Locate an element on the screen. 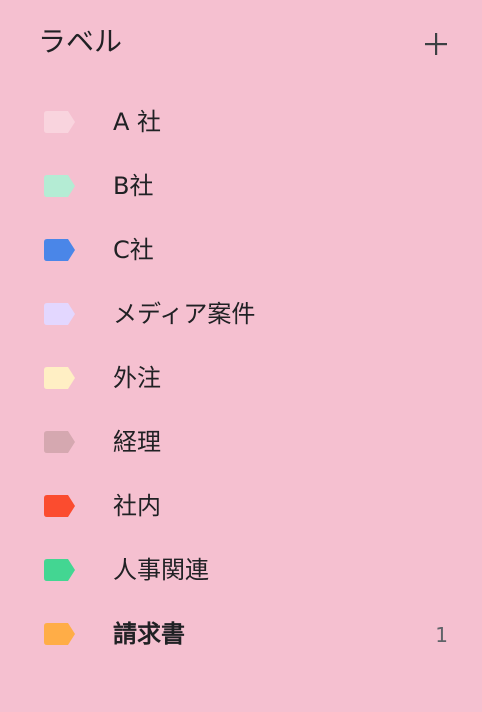 This screenshot has height=712, width=482. panel-title: ラベル is located at coordinates (80, 41).